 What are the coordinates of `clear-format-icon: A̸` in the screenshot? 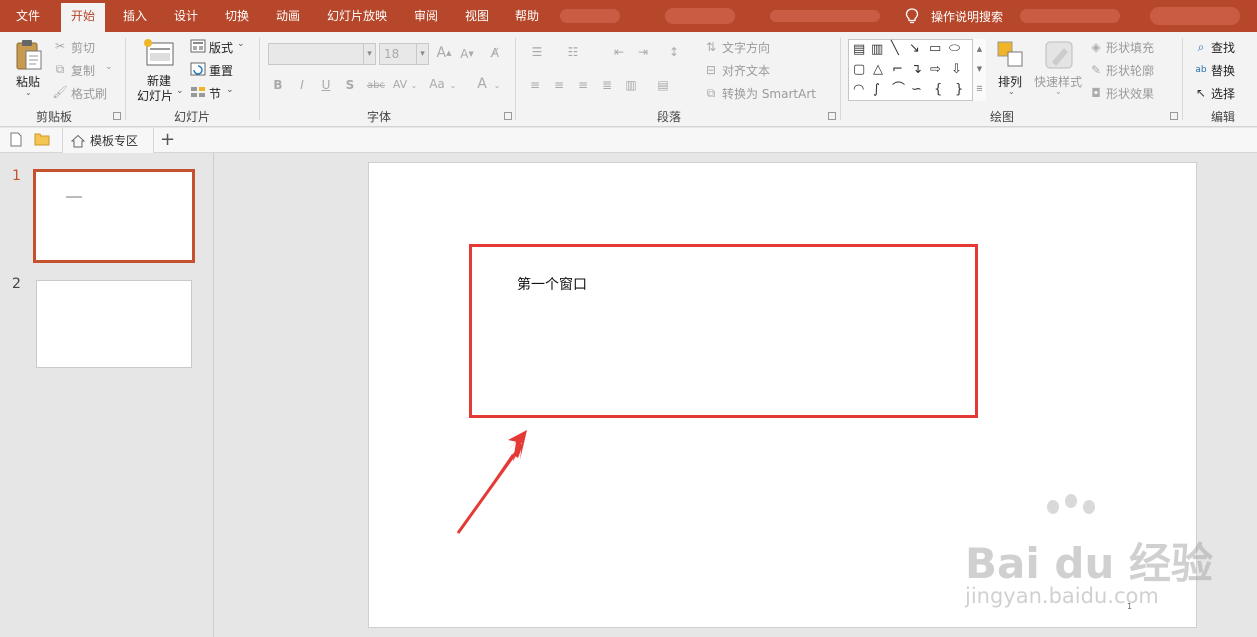 It's located at (495, 53).